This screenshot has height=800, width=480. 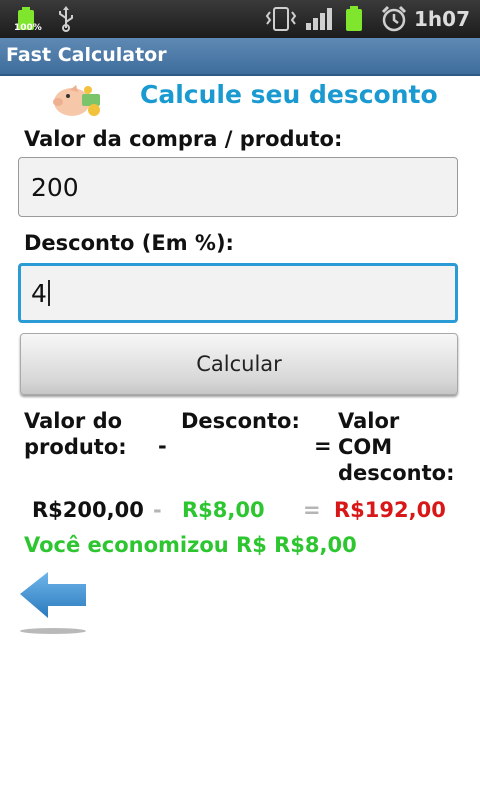 I want to click on page-heading: Calcule seu desconto, so click(x=289, y=94).